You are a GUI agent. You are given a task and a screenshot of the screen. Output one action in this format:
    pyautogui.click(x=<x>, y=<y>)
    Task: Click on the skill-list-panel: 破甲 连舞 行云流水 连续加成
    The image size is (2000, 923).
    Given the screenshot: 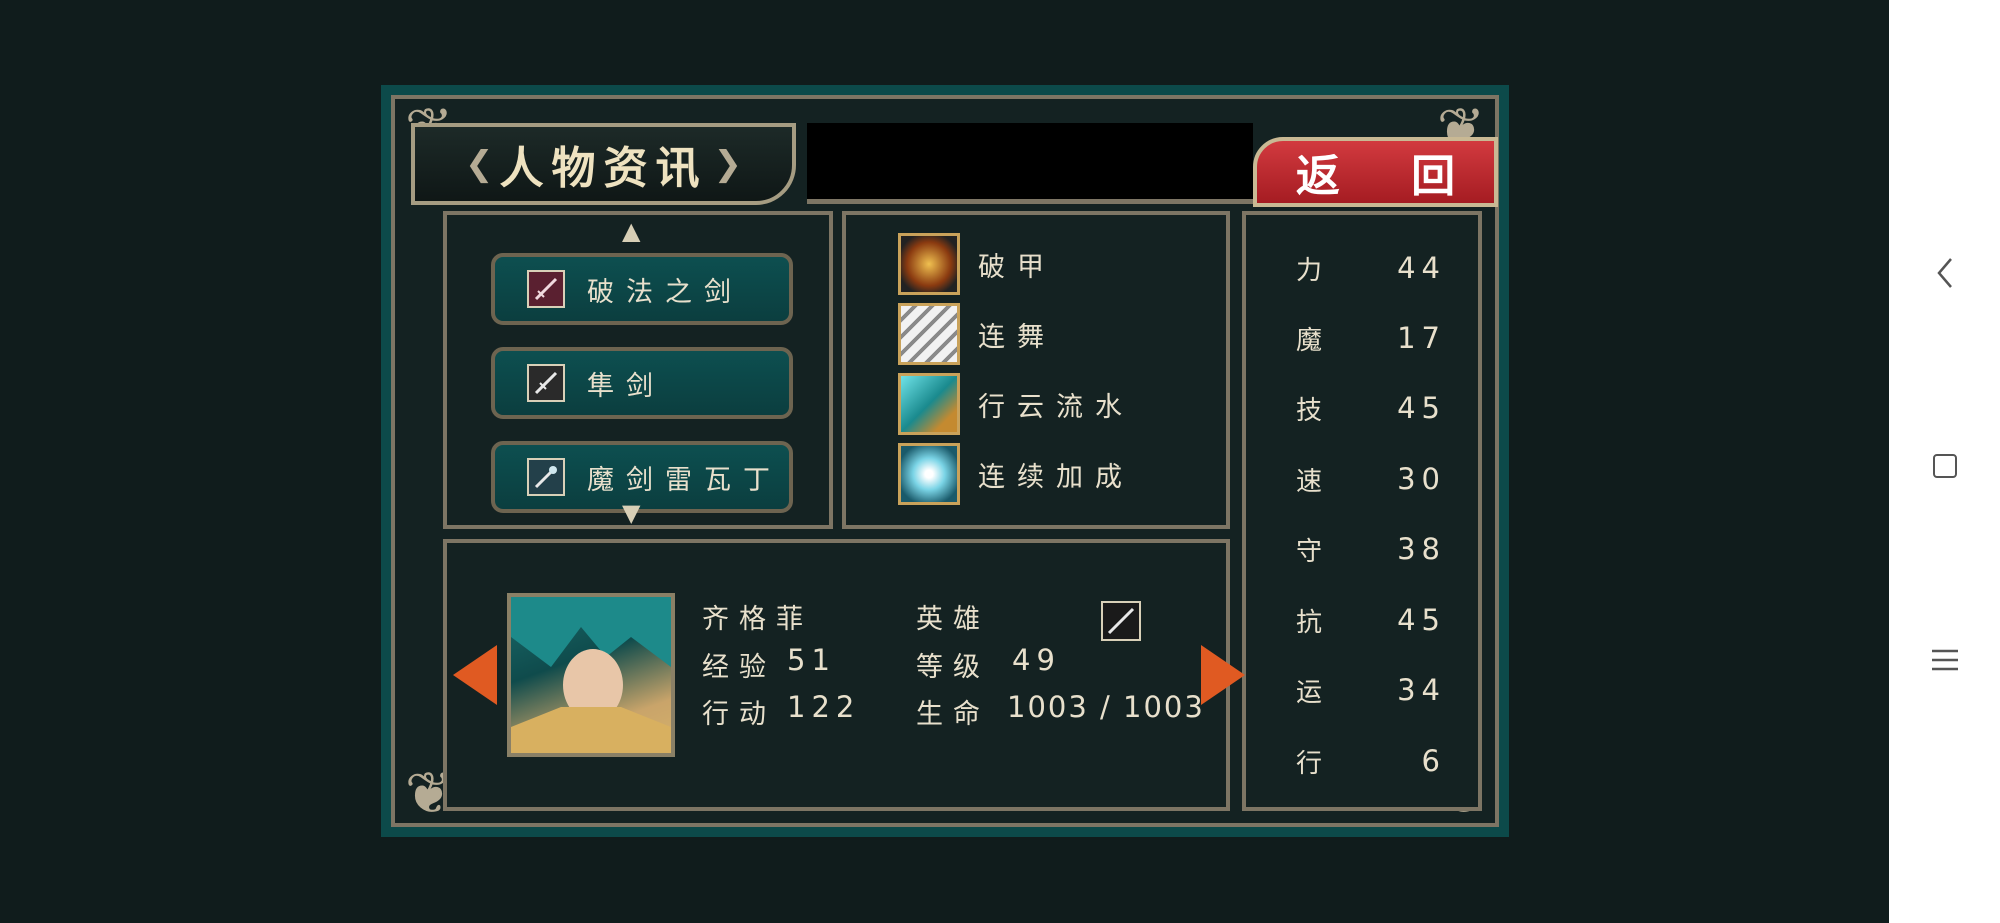 What is the action you would take?
    pyautogui.click(x=1036, y=370)
    